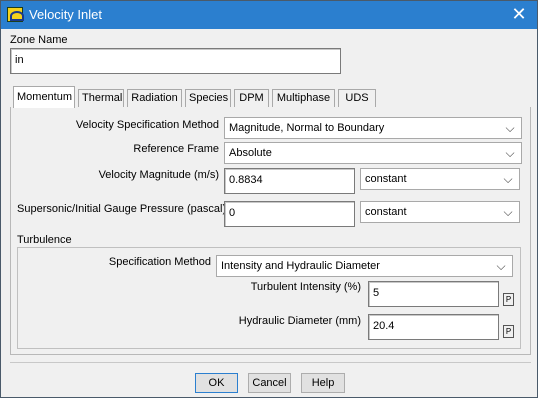  I want to click on tab-momentum: Momentum, so click(44, 97).